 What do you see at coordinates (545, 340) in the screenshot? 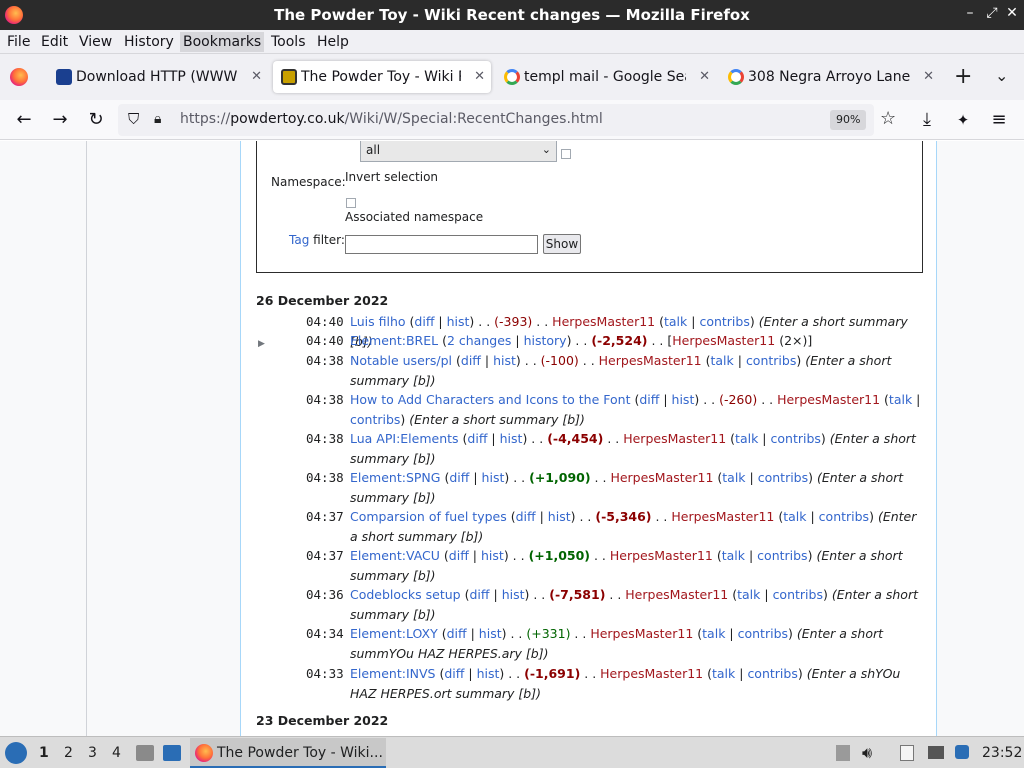
I see `history-link: history` at bounding box center [545, 340].